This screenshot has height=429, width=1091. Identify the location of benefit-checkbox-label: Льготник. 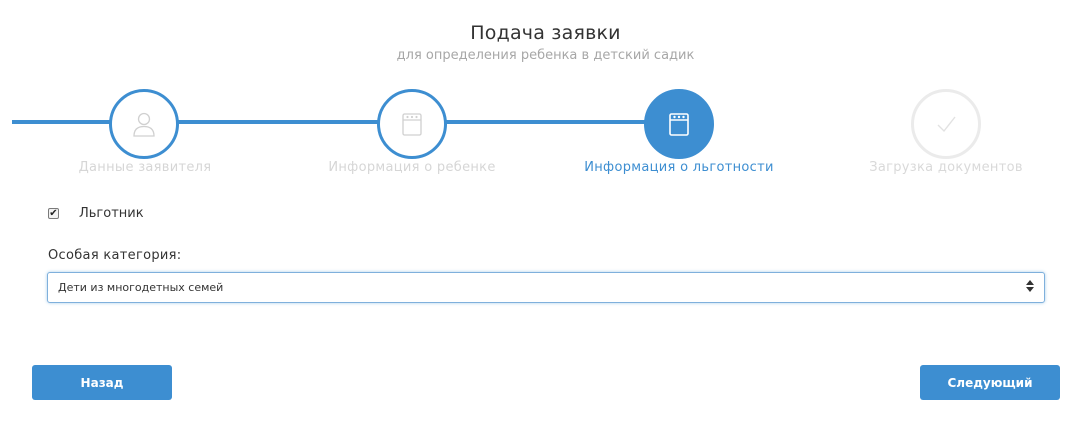
(111, 213).